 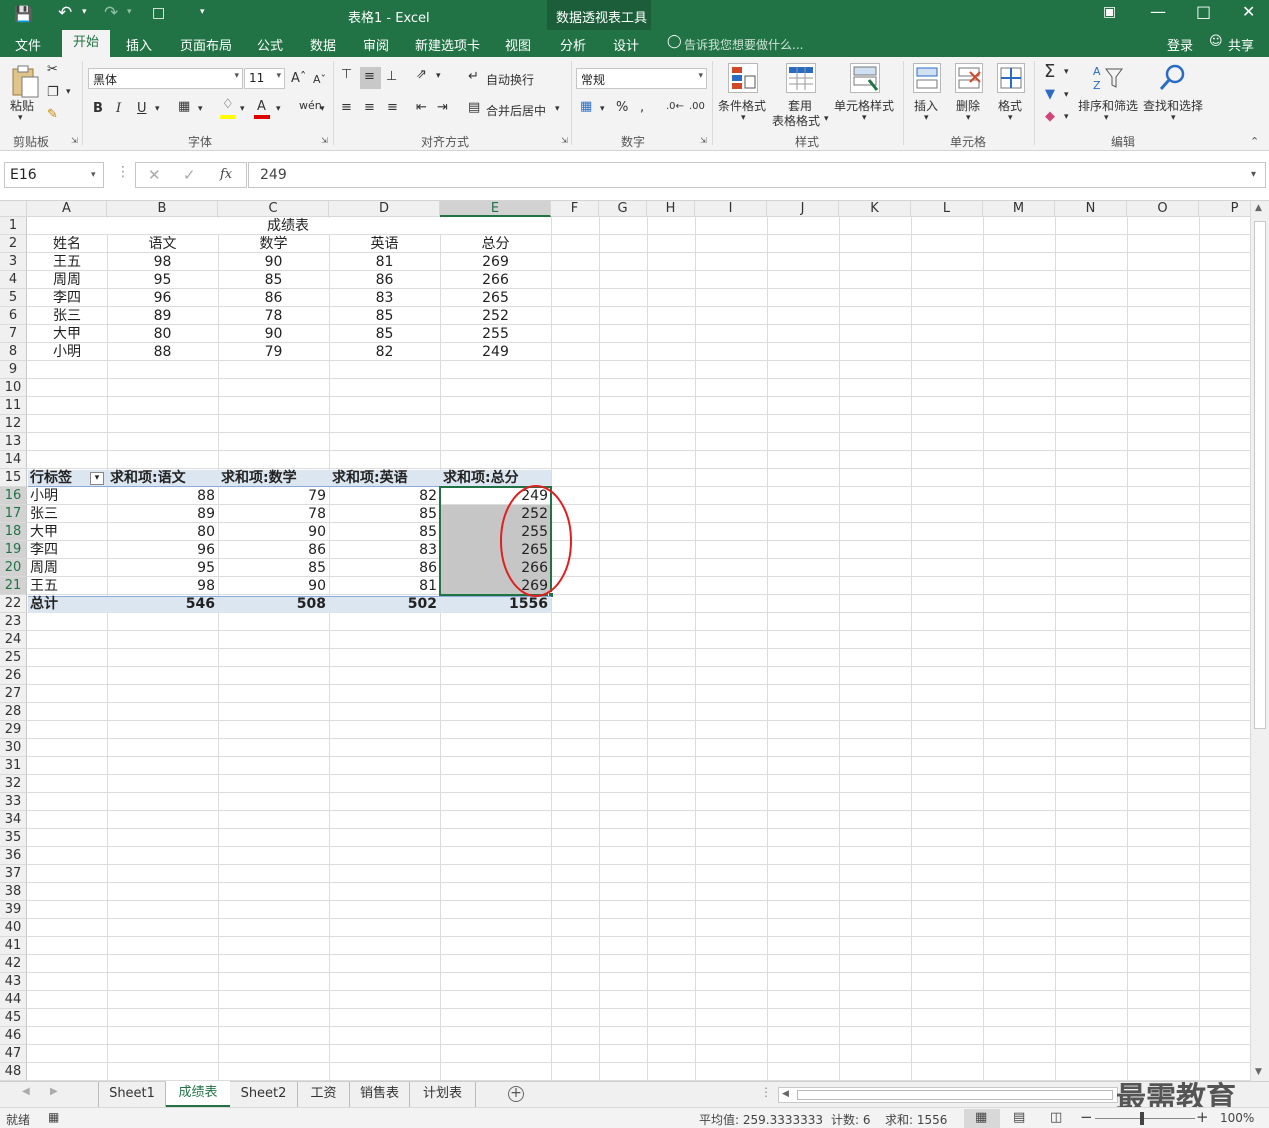 I want to click on tab-new-tab: 新建选项卡, so click(x=447, y=44).